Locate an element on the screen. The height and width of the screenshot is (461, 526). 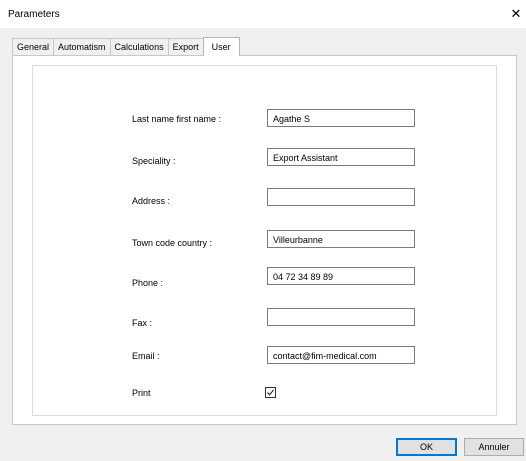
phone-field: 04 72 34 89 89 is located at coordinates (341, 276).